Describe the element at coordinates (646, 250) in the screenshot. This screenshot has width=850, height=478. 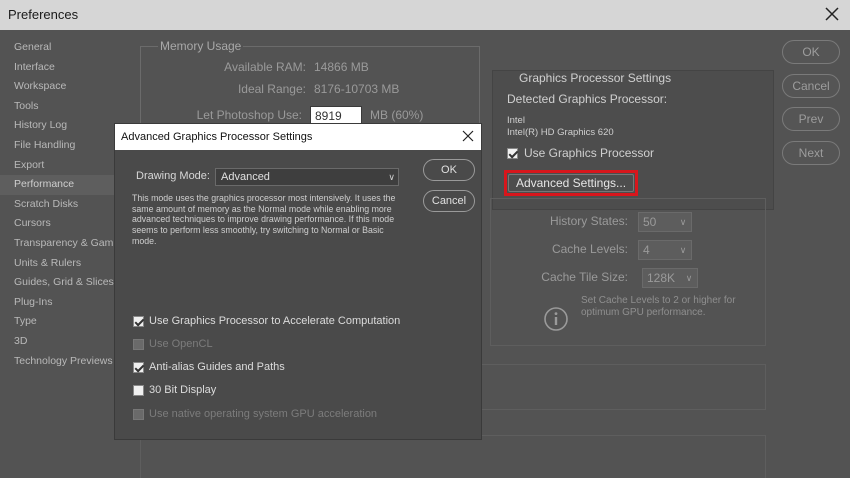
I see `cache-levels-value: 4` at that location.